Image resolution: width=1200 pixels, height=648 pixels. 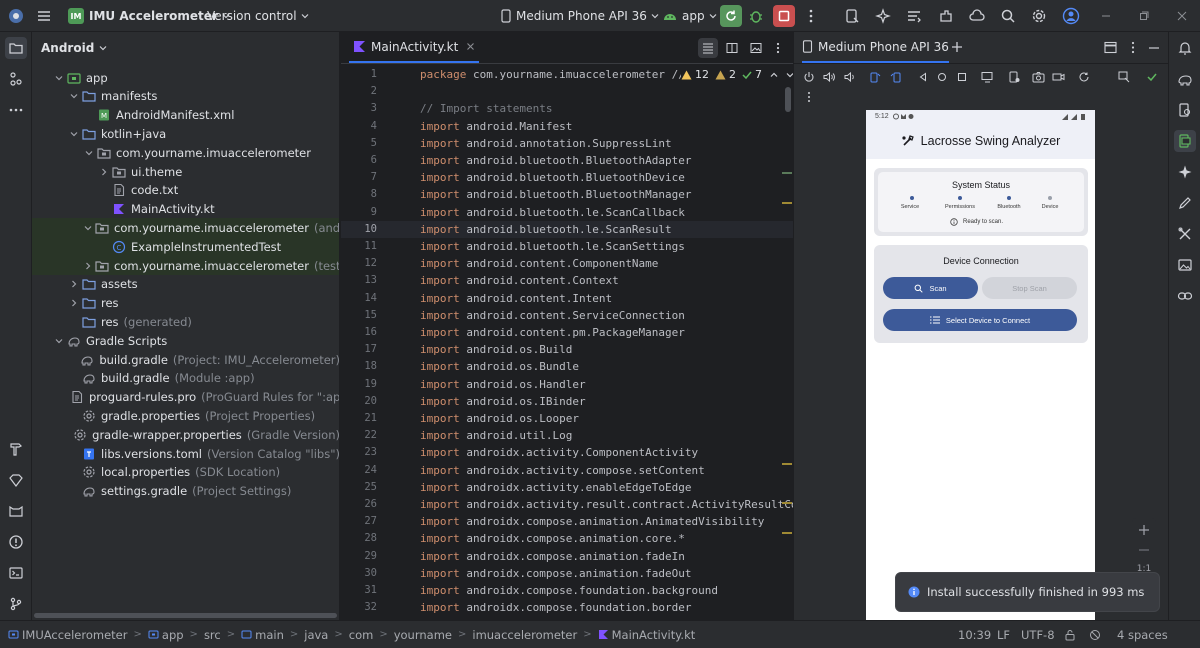 What do you see at coordinates (359, 91) in the screenshot?
I see `line-number: 2` at bounding box center [359, 91].